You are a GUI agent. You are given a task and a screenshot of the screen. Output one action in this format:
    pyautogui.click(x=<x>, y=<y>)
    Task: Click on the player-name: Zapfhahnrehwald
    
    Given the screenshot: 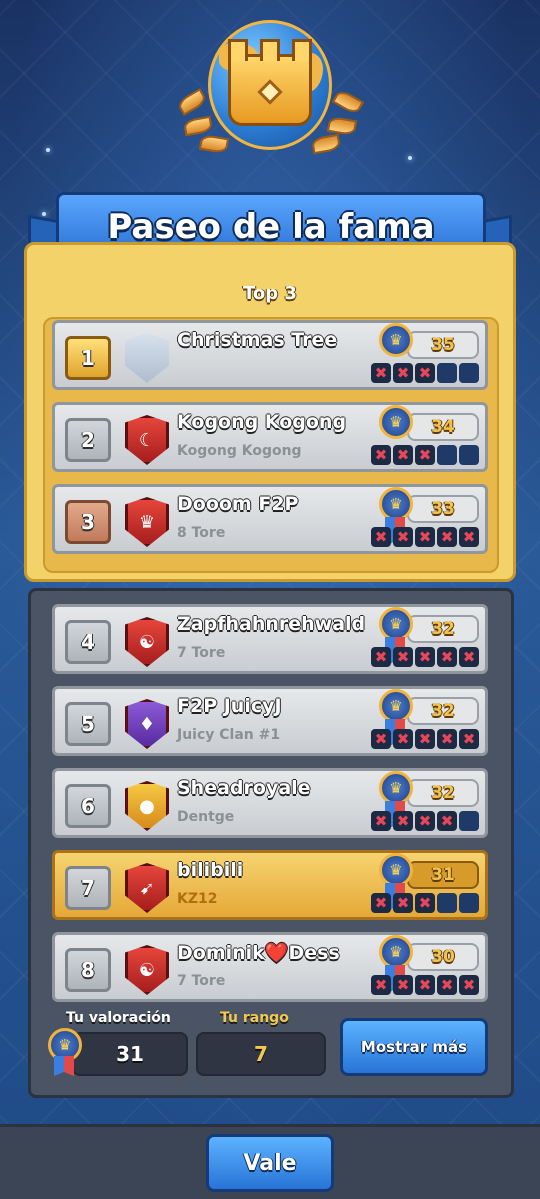 What is the action you would take?
    pyautogui.click(x=271, y=624)
    